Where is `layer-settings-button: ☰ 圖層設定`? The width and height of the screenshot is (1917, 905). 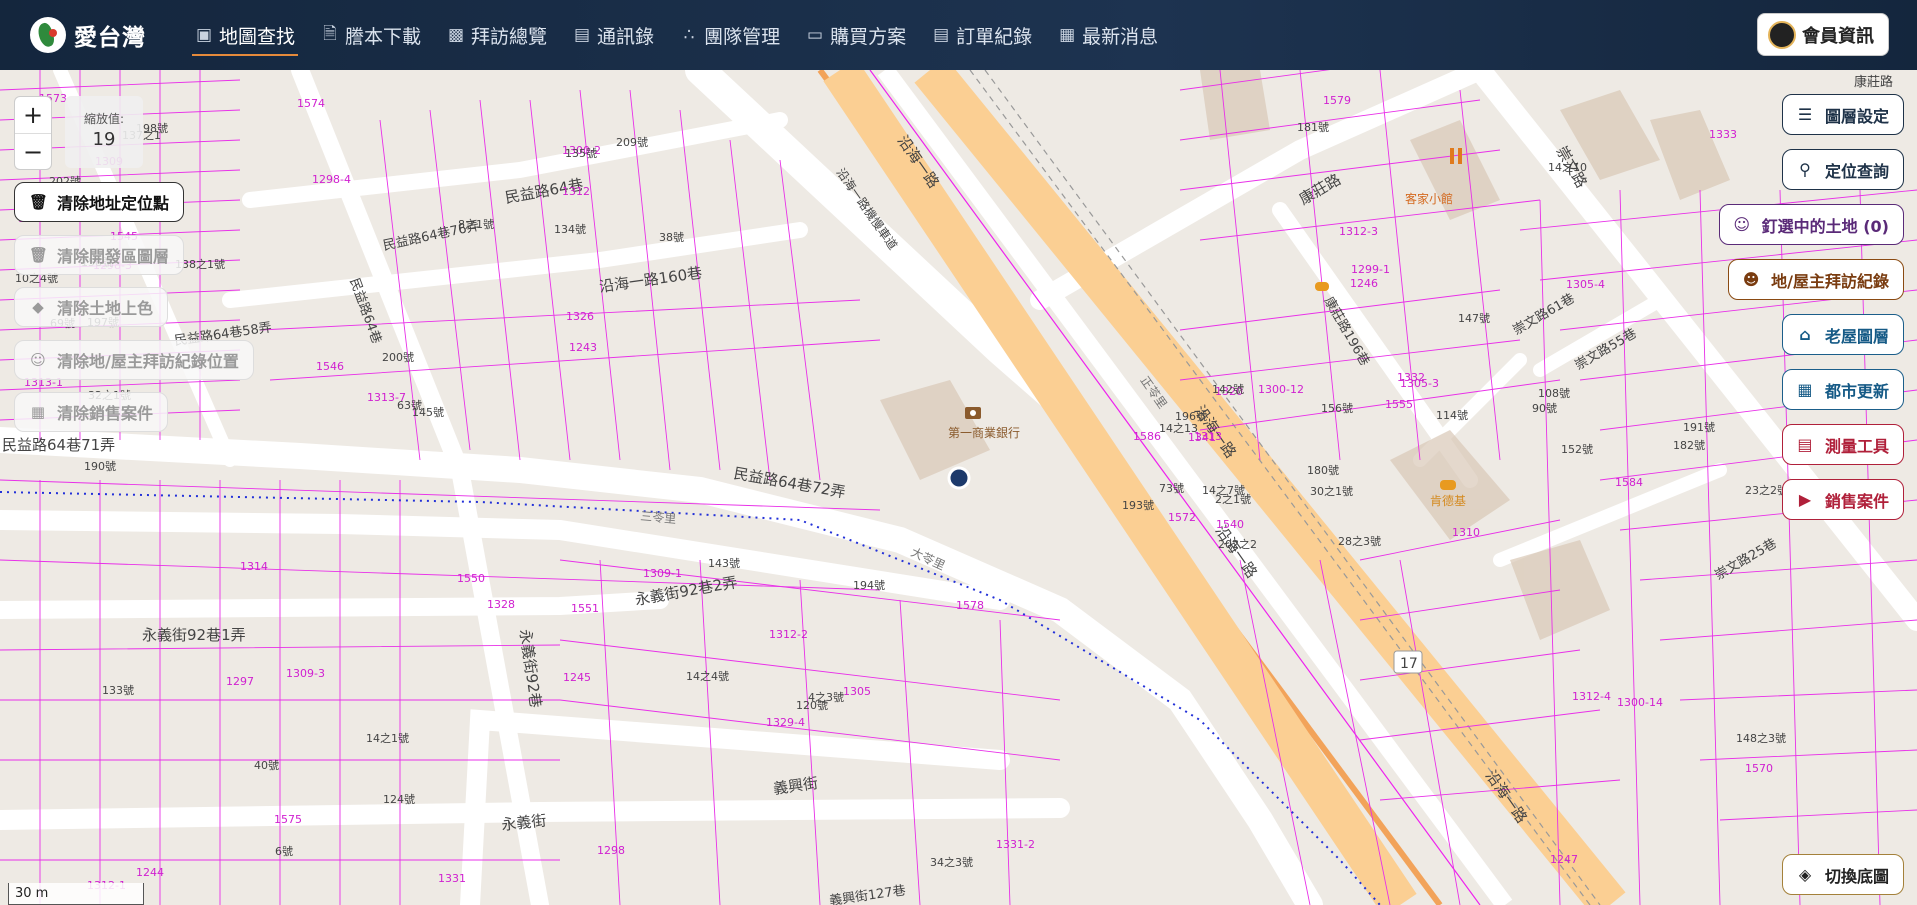 layer-settings-button: ☰ 圖層設定 is located at coordinates (1842, 114).